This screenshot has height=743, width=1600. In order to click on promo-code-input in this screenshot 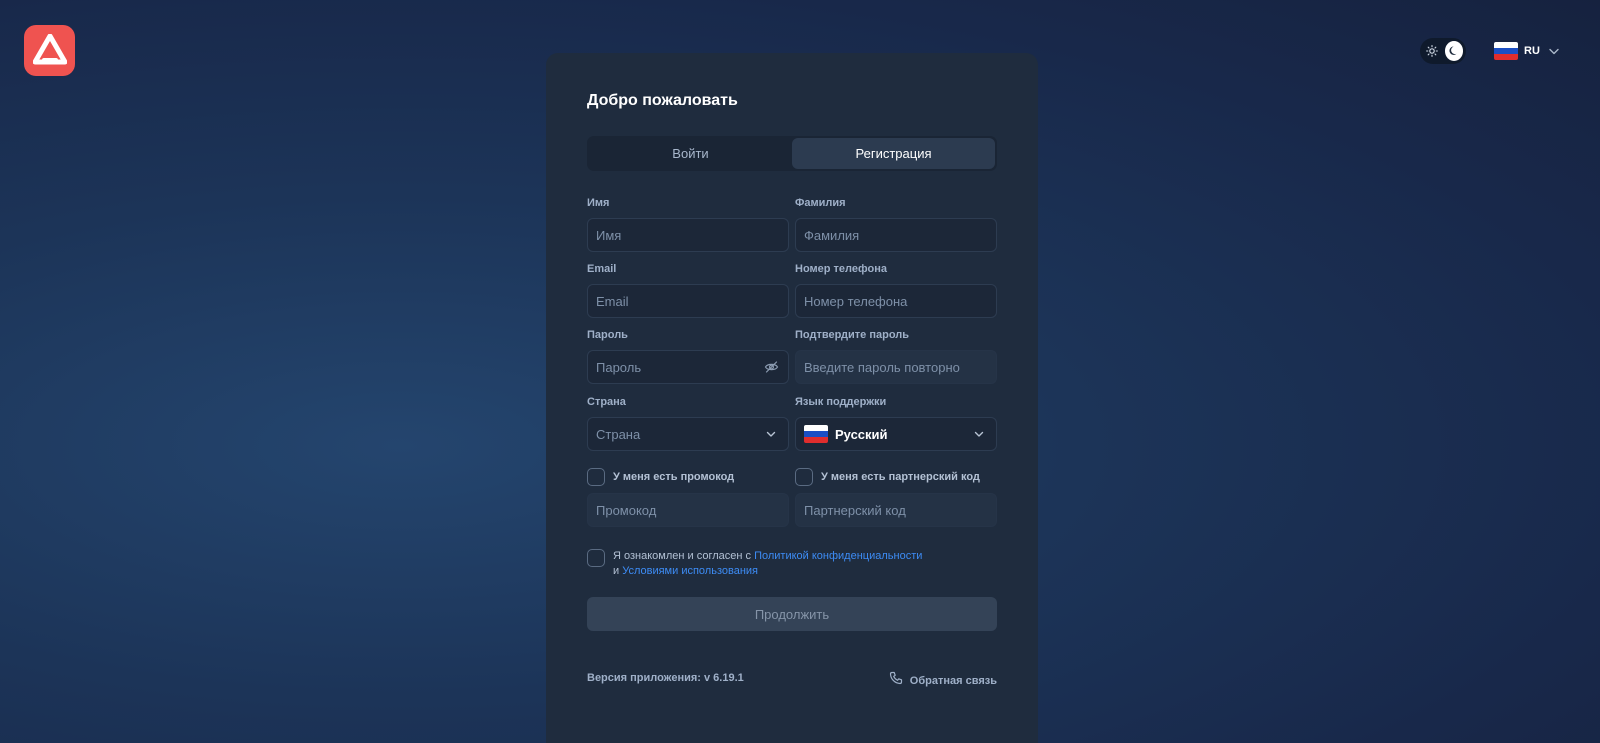, I will do `click(688, 510)`.